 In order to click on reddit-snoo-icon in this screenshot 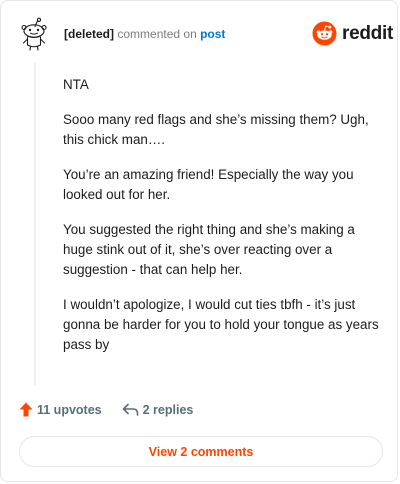, I will do `click(324, 33)`.